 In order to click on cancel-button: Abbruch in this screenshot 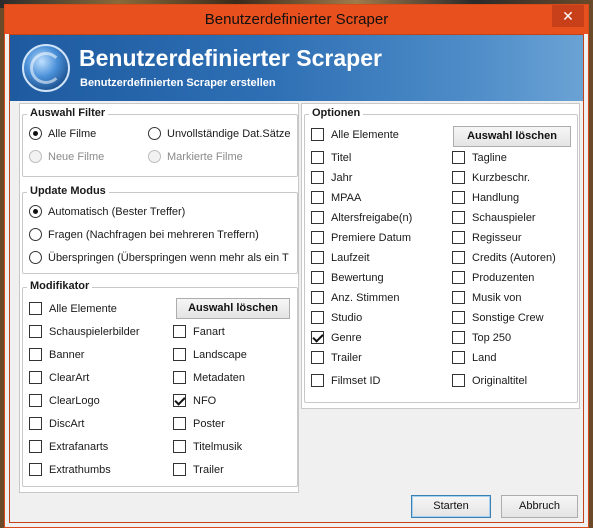, I will do `click(539, 506)`.